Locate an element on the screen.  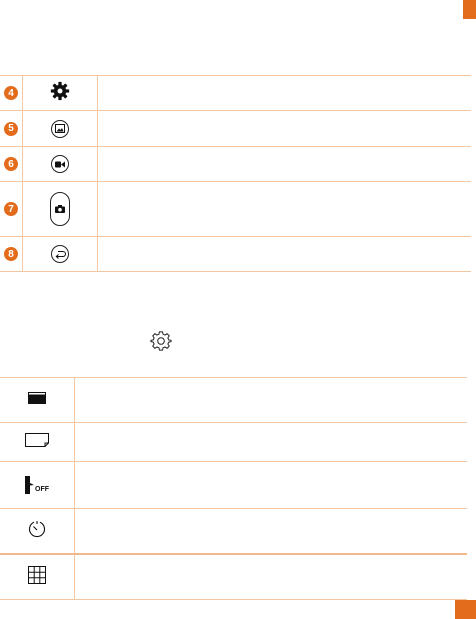
table-row: 4 is located at coordinates (235, 93).